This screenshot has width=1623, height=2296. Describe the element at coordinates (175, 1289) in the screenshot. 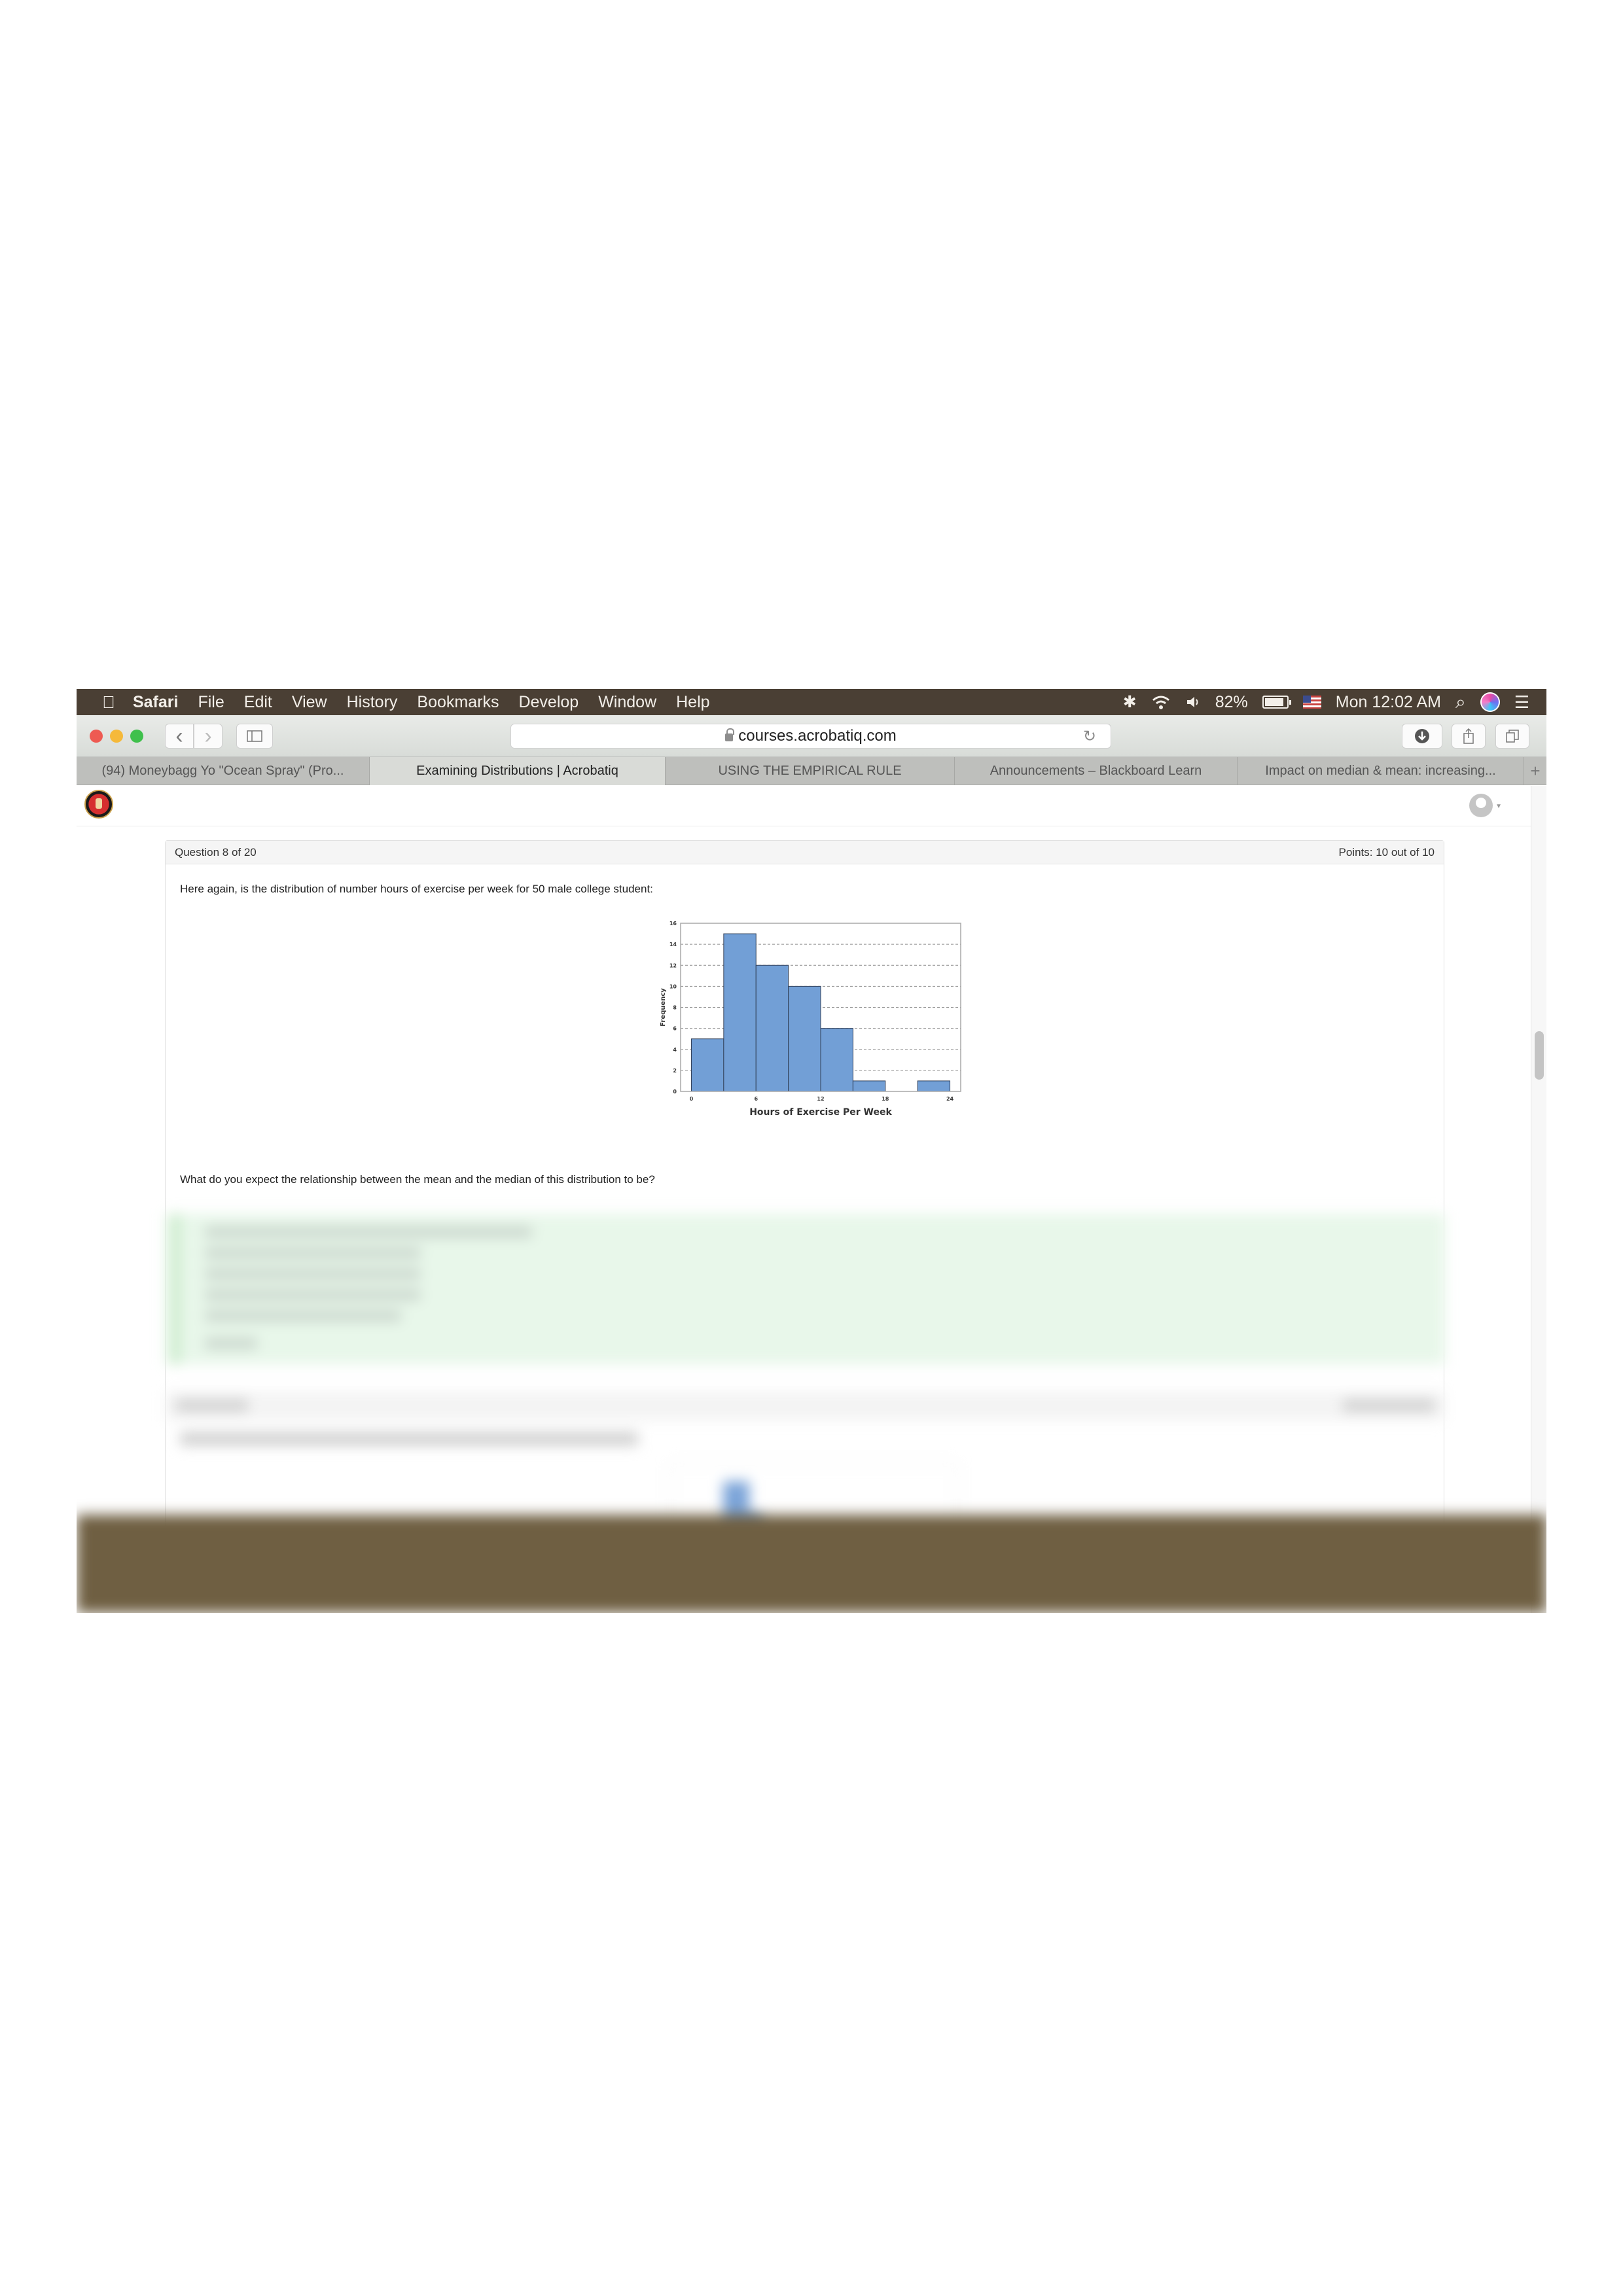

I see `correct-indicator-bar` at that location.